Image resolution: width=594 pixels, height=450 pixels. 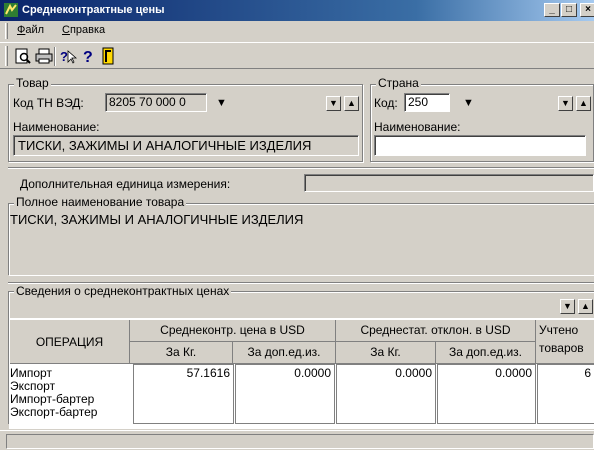 I want to click on full-name-group-title: Полное наименование товара, so click(x=100, y=202).